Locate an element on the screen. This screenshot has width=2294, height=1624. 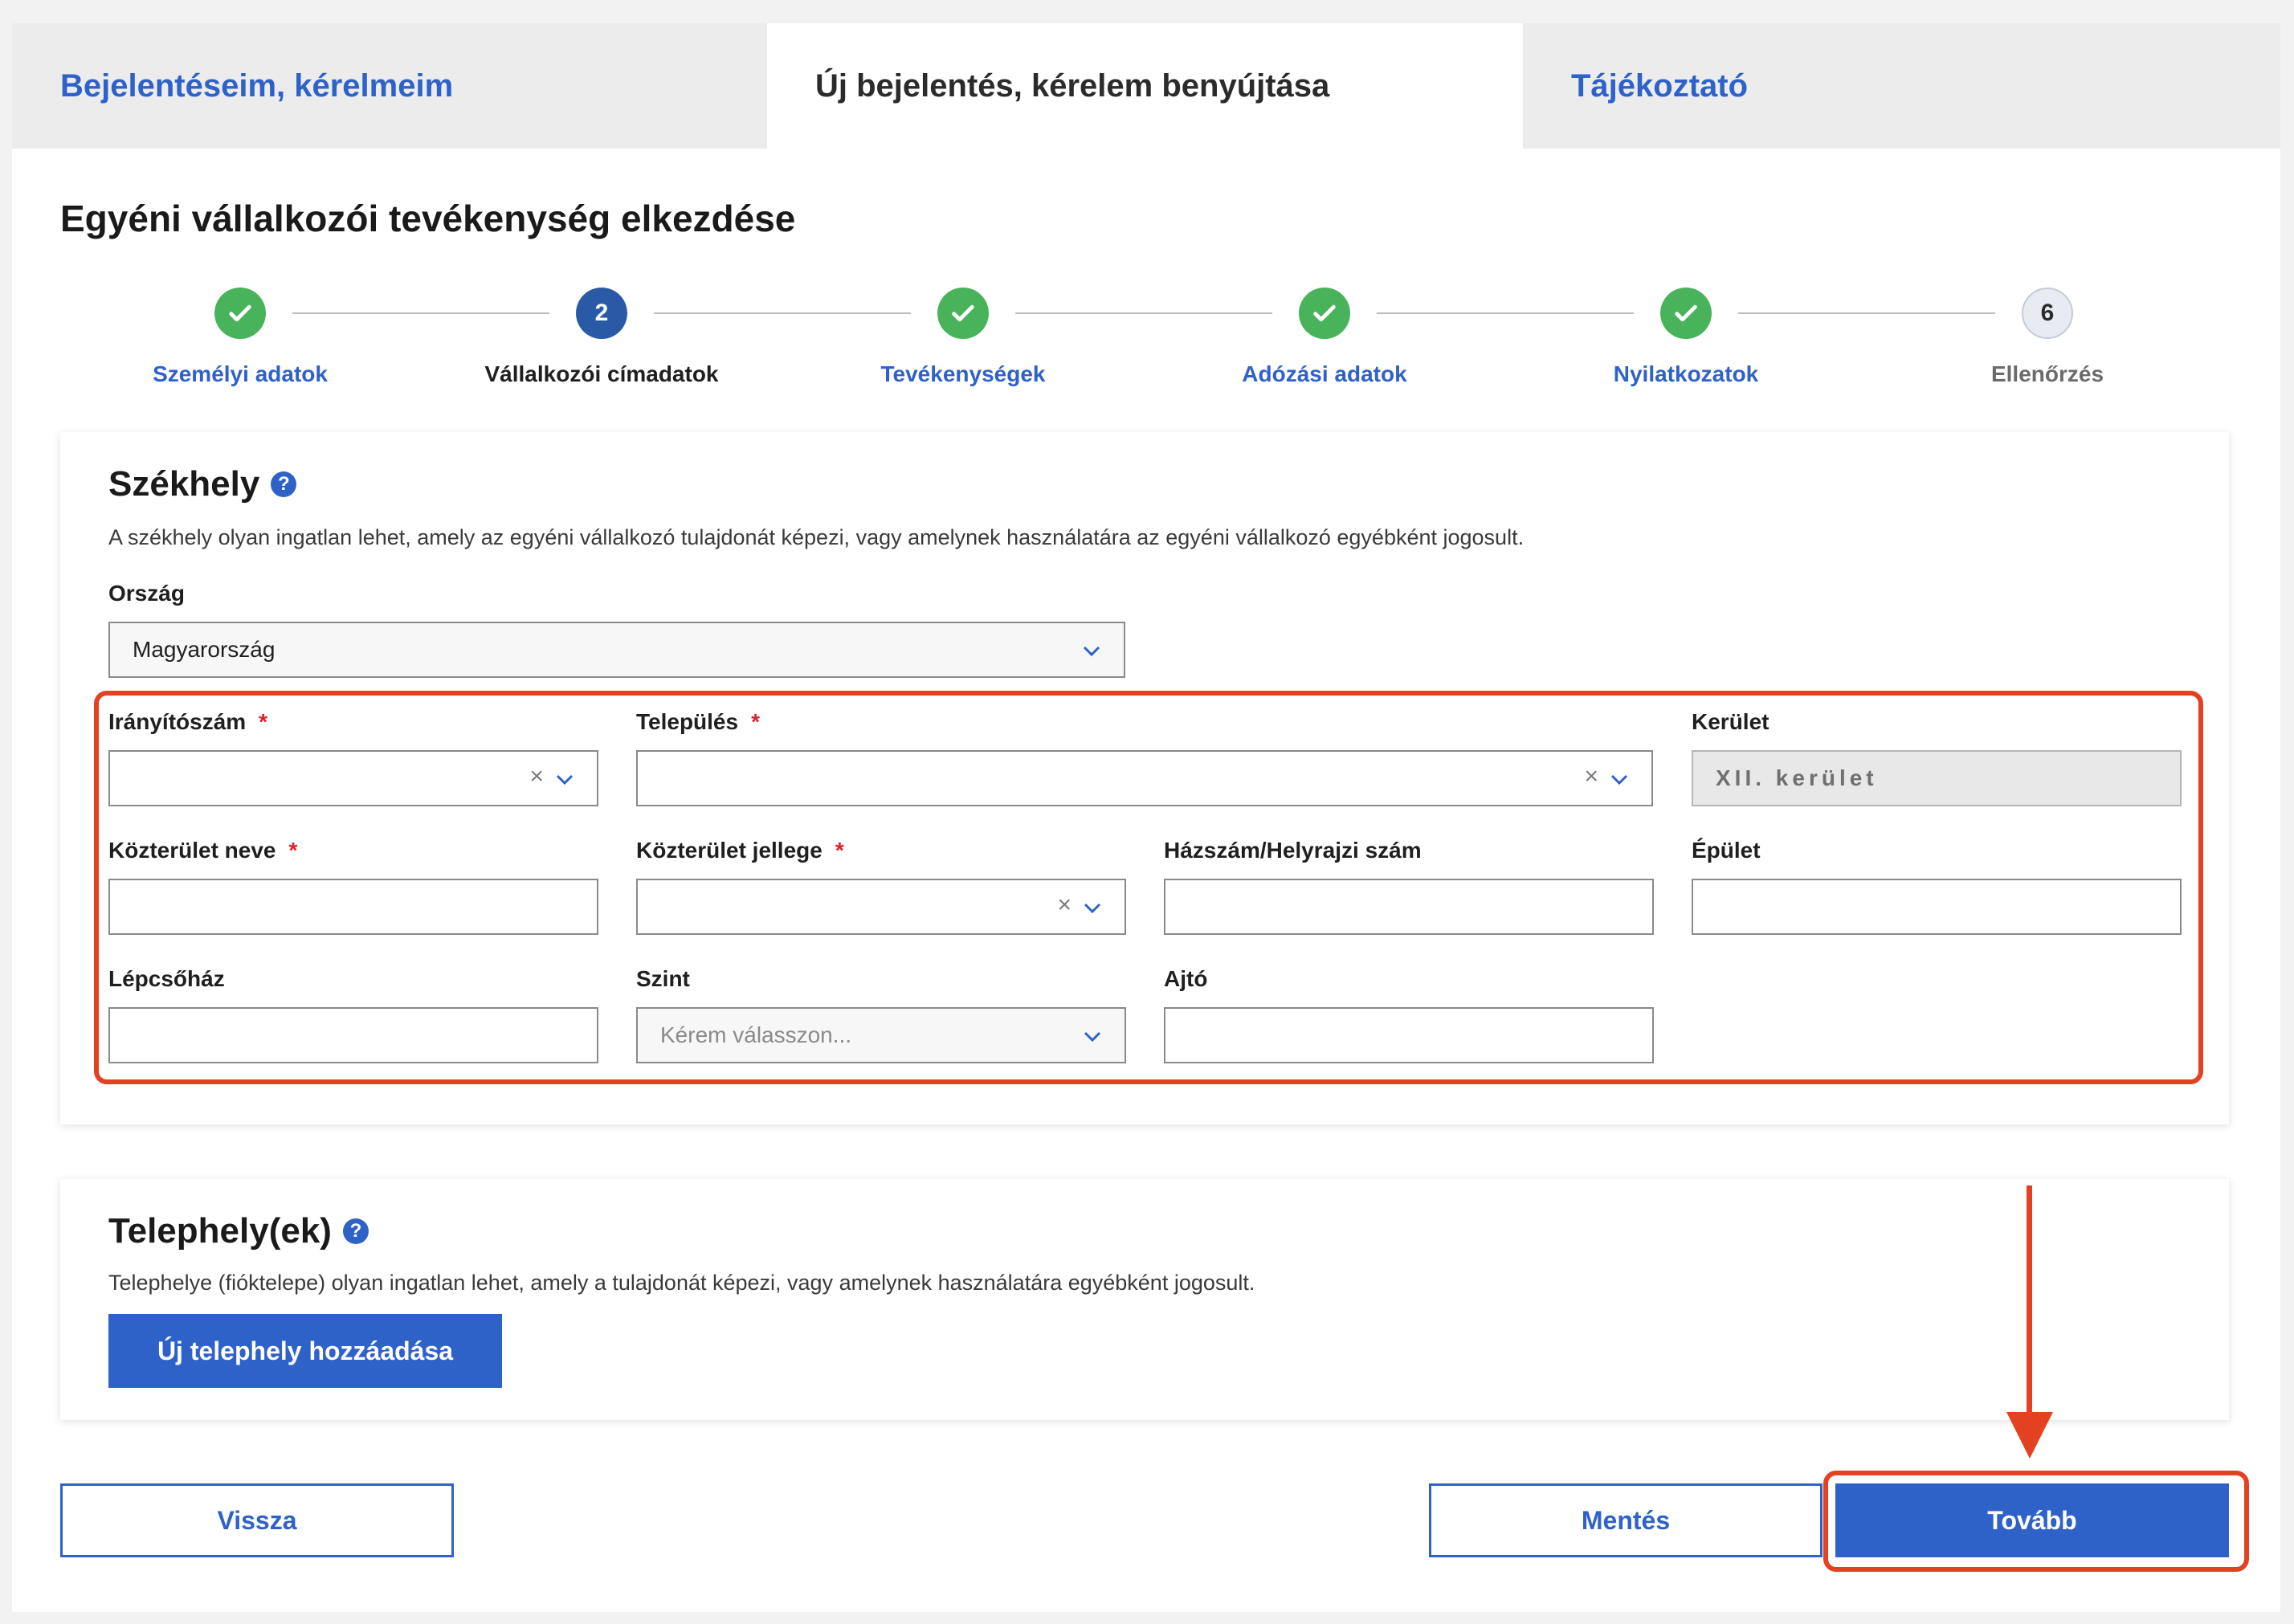
street-type-select: × is located at coordinates (881, 907).